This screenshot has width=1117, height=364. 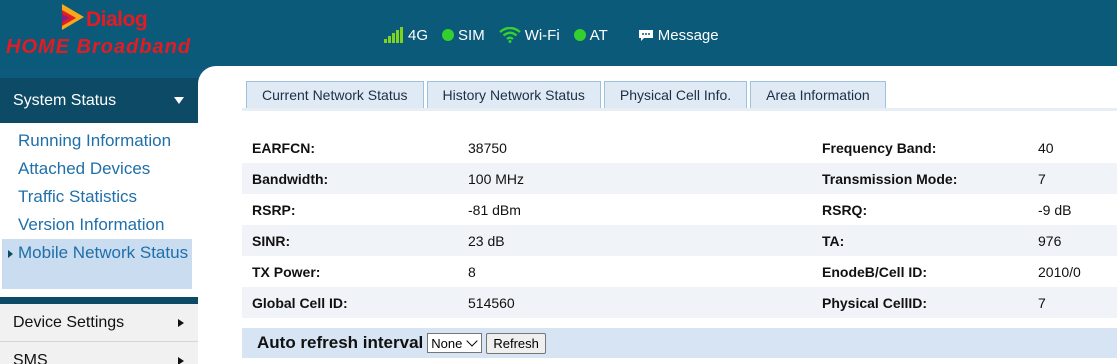 I want to click on physical-cell-id-value: 7, so click(x=1072, y=302).